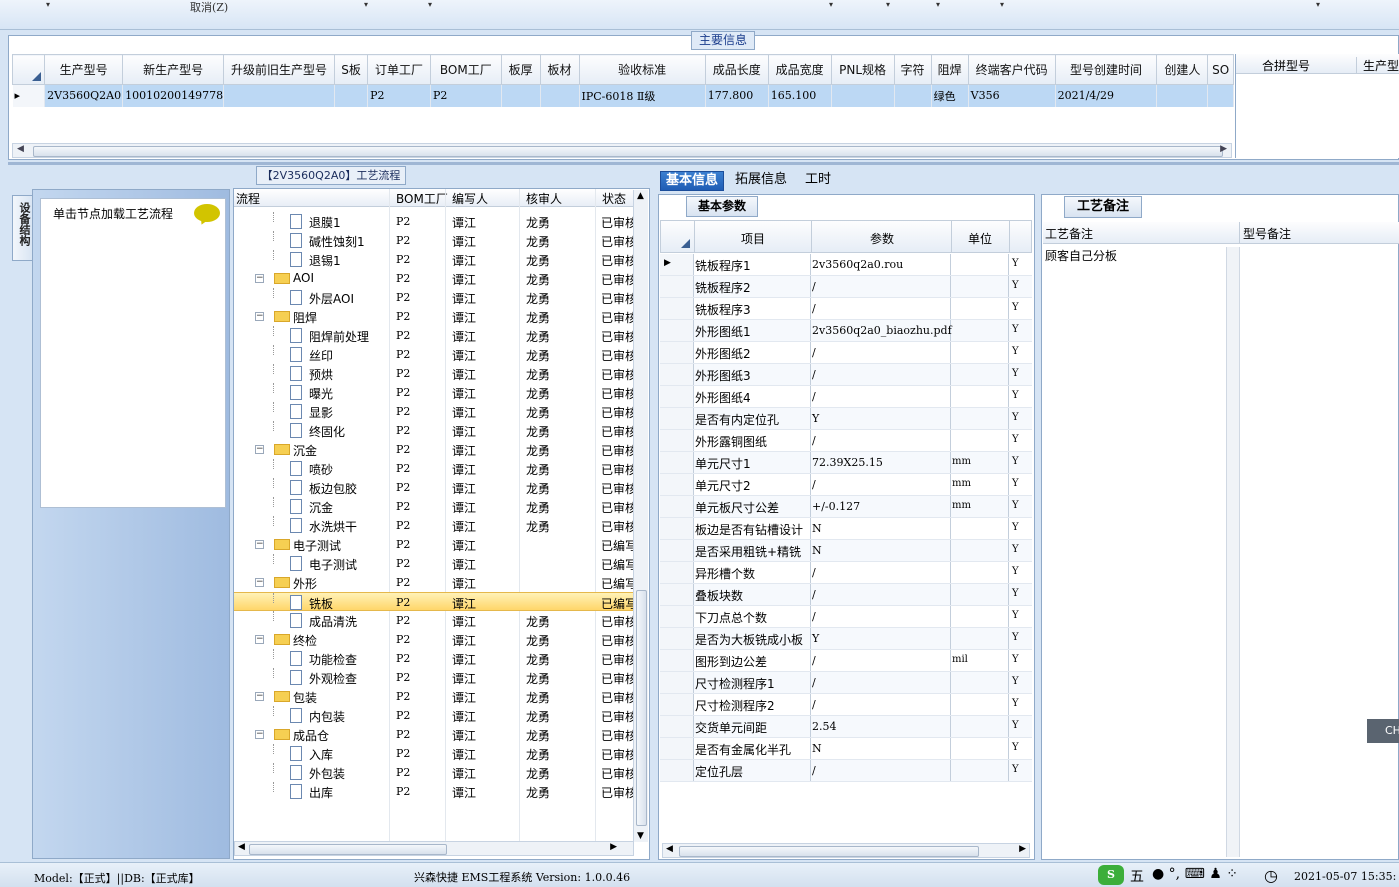 The image size is (1399, 887). What do you see at coordinates (434, 772) in the screenshot?
I see `tree-item-row: 外包装 P2 谭江 龙勇 已审核` at bounding box center [434, 772].